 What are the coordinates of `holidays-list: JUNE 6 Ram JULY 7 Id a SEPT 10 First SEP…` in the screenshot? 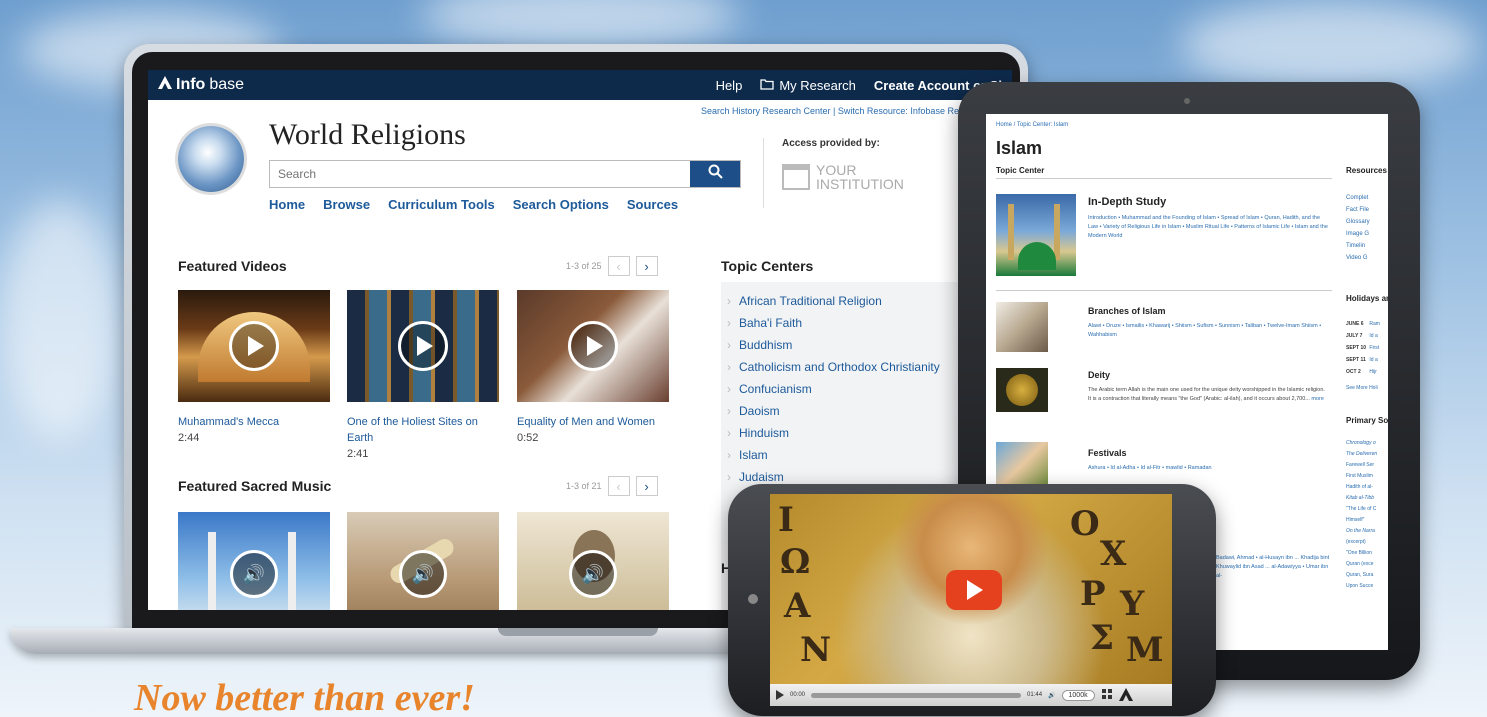 It's located at (1363, 356).